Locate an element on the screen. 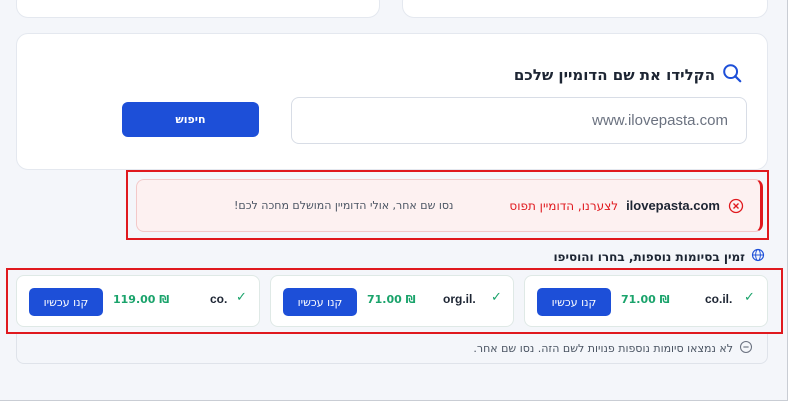  extensions-title: זמין בסיומות נוספות, בחרו והוסיפו is located at coordinates (659, 256).